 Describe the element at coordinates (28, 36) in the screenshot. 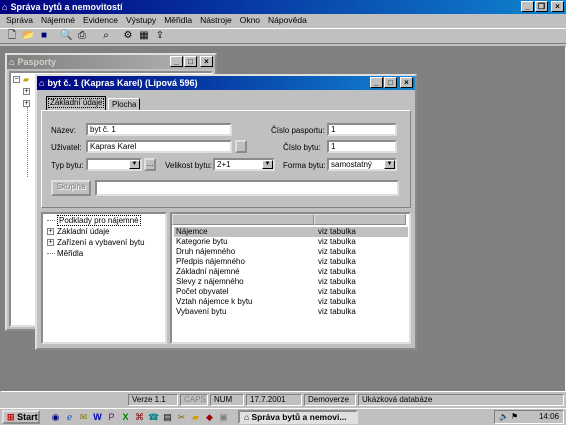

I see `open-icon: 📂` at that location.